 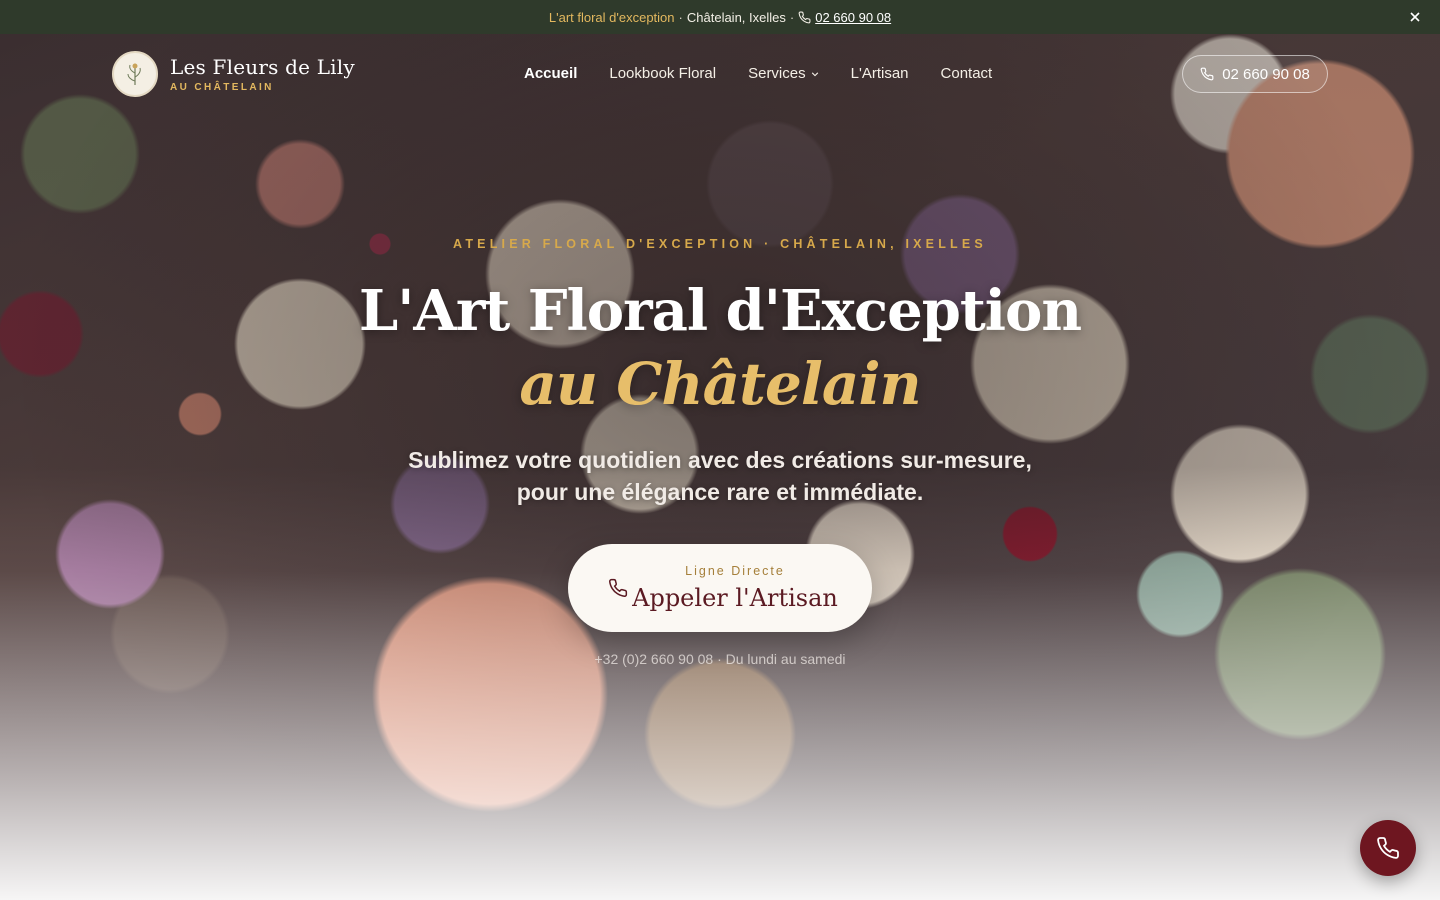 I want to click on call-artisan-button: Ligne Directe Appeler l'Artisan, so click(x=720, y=588).